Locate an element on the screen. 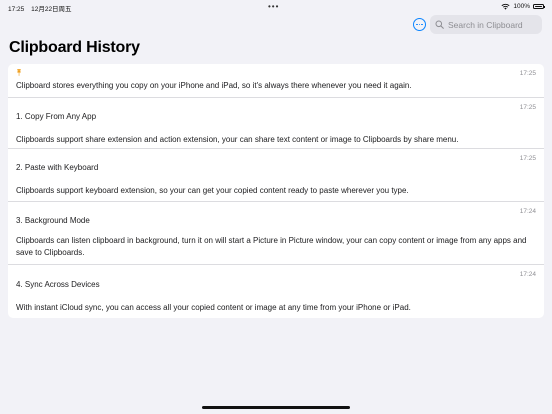  item-title: 1. Copy From Any App is located at coordinates (56, 116).